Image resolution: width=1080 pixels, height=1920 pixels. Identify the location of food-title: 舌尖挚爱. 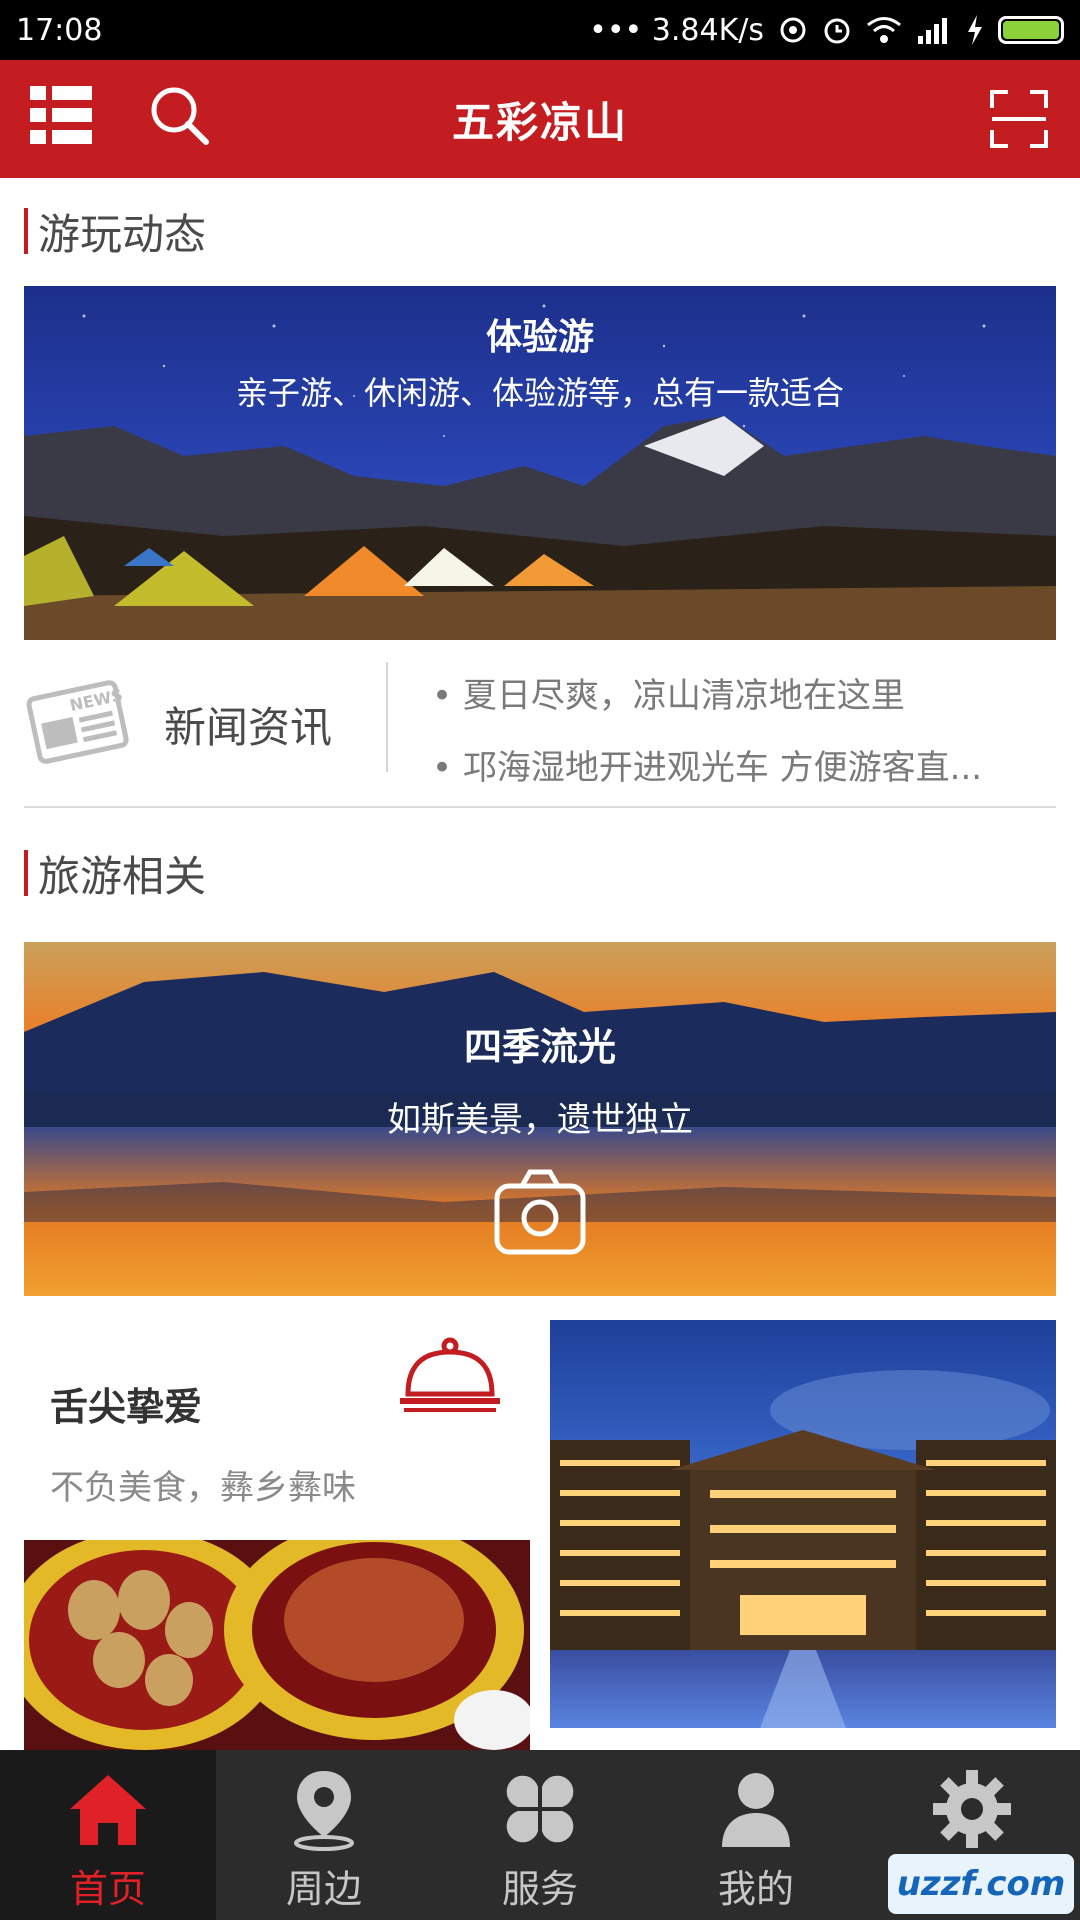
(126, 1407).